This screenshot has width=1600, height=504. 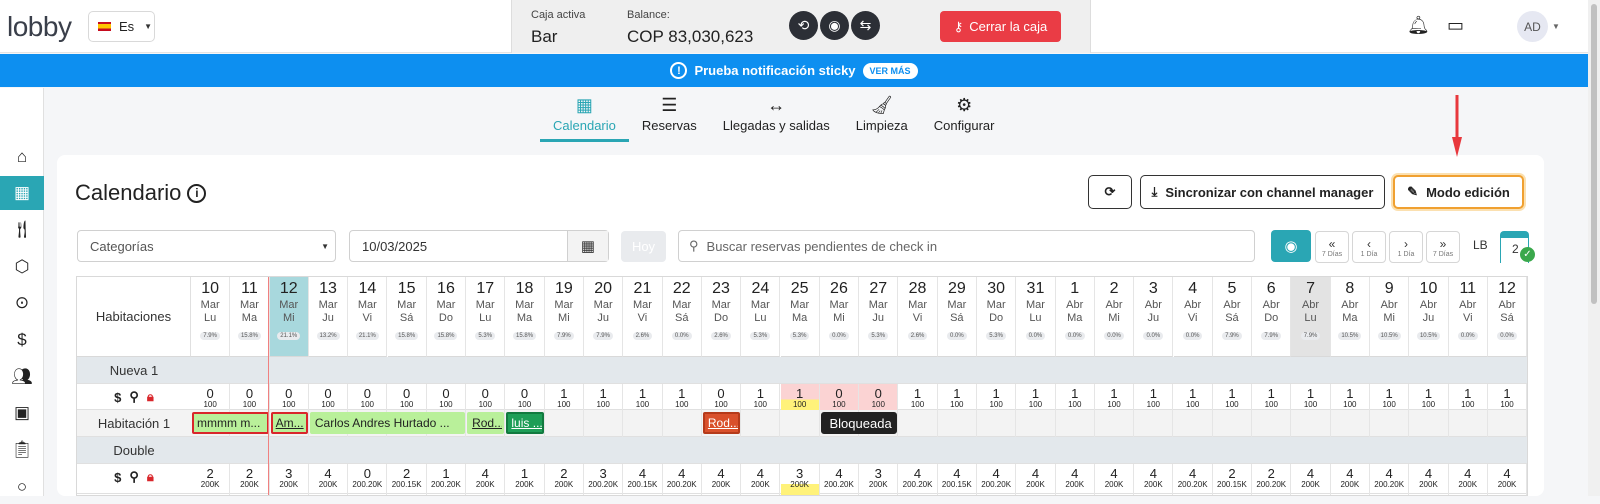 What do you see at coordinates (206, 246) in the screenshot?
I see `category-select: Categorías ▼` at bounding box center [206, 246].